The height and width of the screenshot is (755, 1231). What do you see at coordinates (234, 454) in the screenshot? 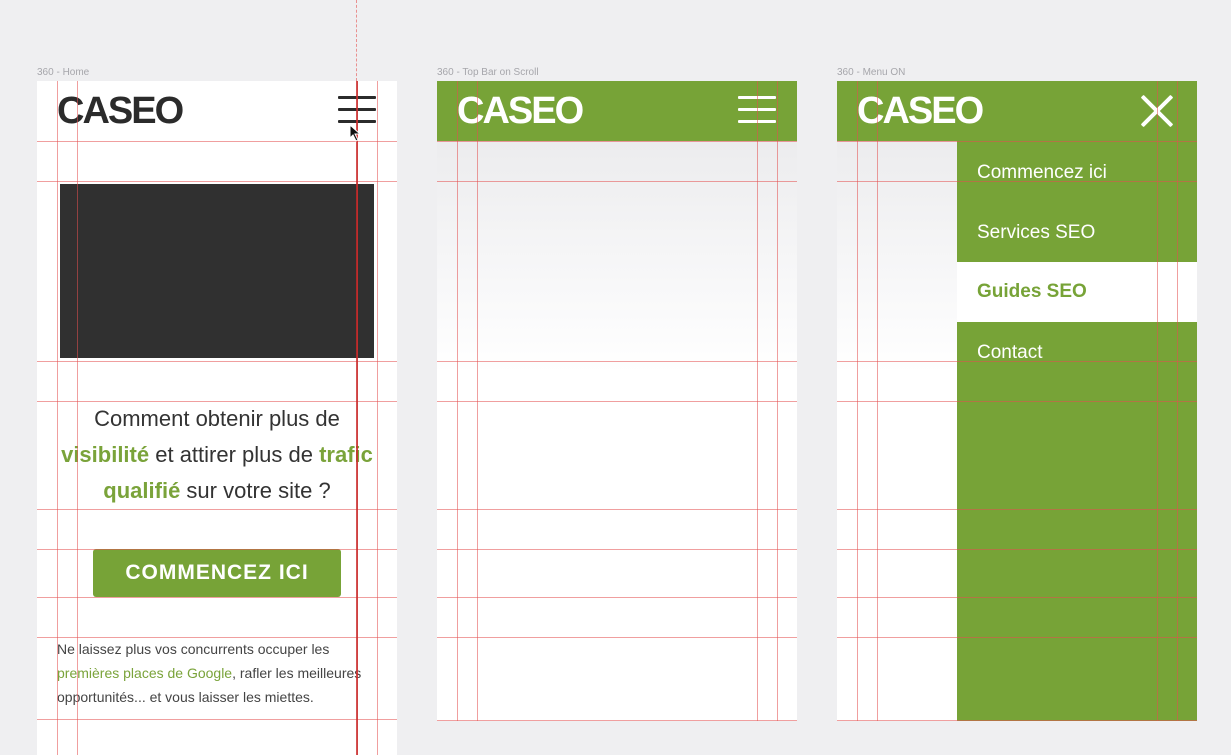
I see `headline-text: et attirer plus de` at bounding box center [234, 454].